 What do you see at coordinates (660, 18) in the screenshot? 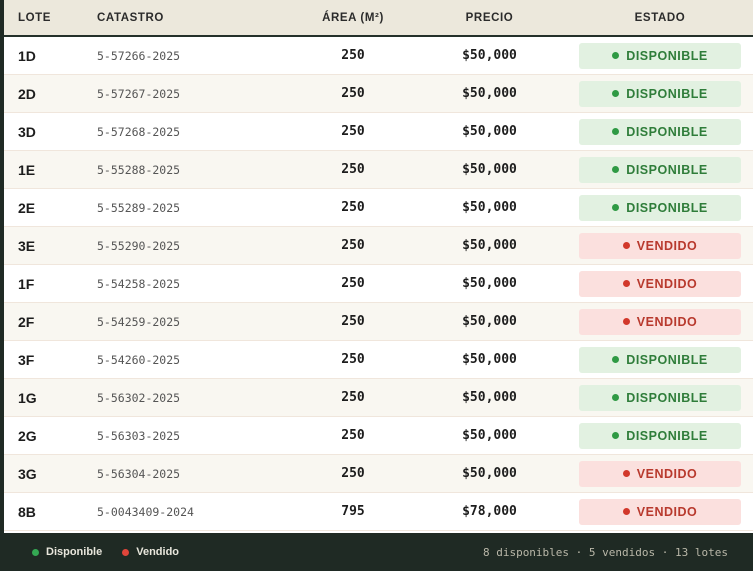
I see `header-estado: ESTADO` at bounding box center [660, 18].